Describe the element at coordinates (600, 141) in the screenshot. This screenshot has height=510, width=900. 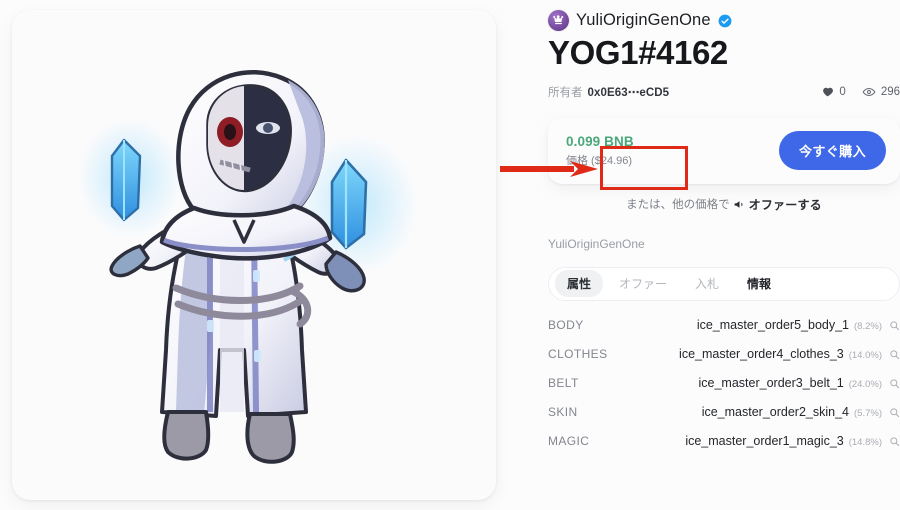
I see `price-amount: 0.099 BNB` at that location.